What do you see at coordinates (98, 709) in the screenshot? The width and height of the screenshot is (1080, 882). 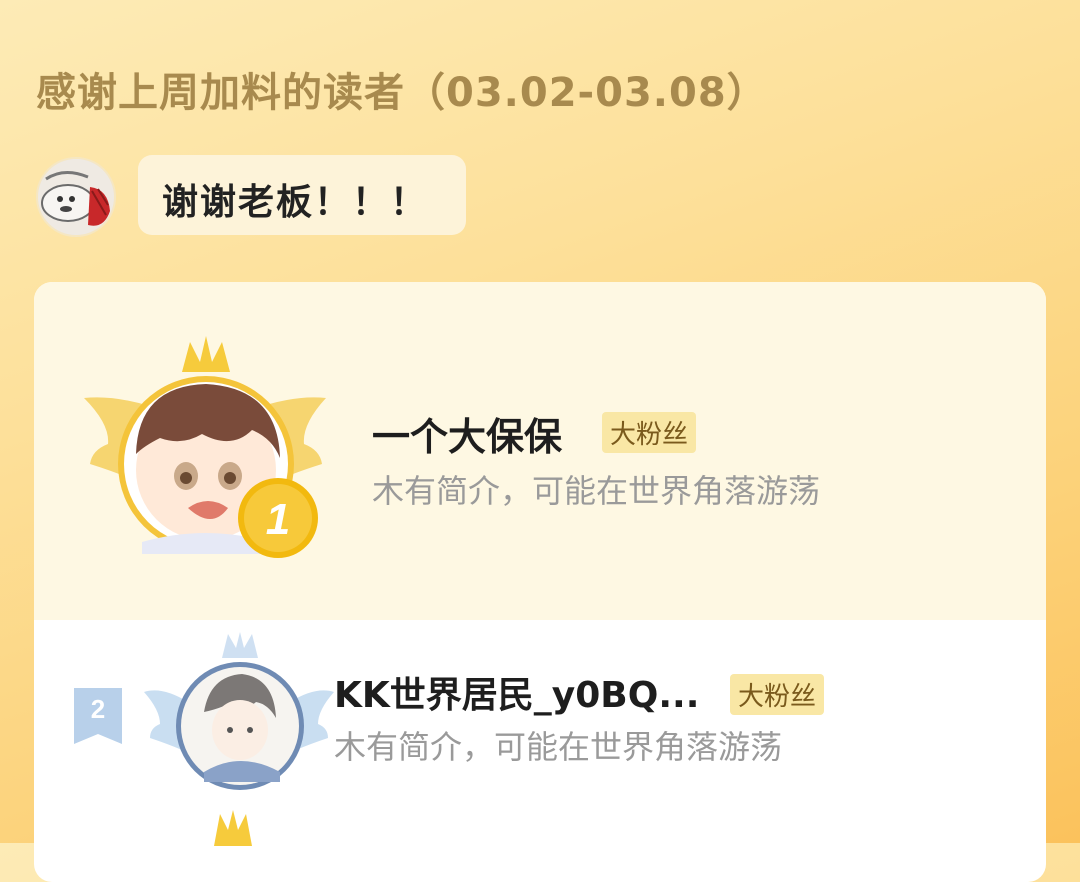 I see `svg-text: 2` at bounding box center [98, 709].